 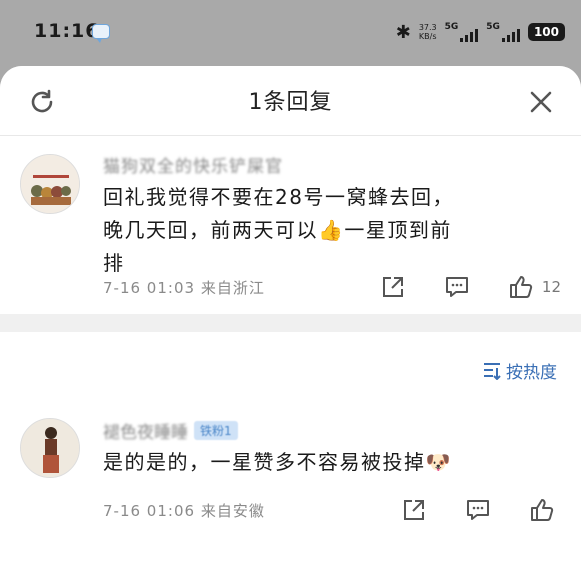 I want to click on chat-notification-icon, so click(x=101, y=33).